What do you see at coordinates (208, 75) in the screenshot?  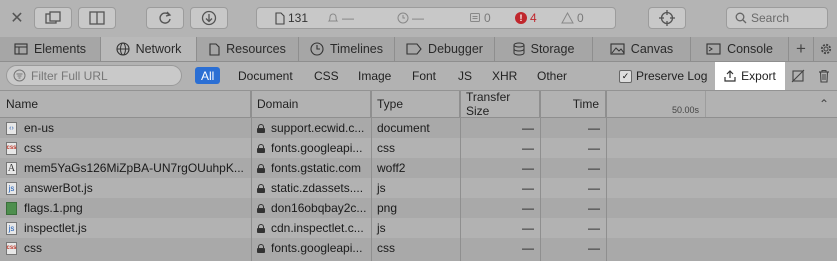 I see `filter-all: All` at bounding box center [208, 75].